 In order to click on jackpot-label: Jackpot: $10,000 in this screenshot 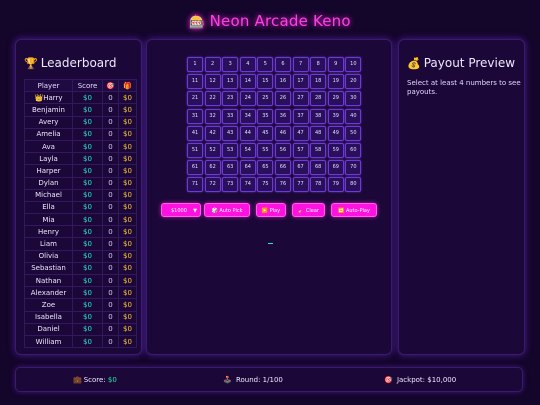, I will do `click(426, 380)`.